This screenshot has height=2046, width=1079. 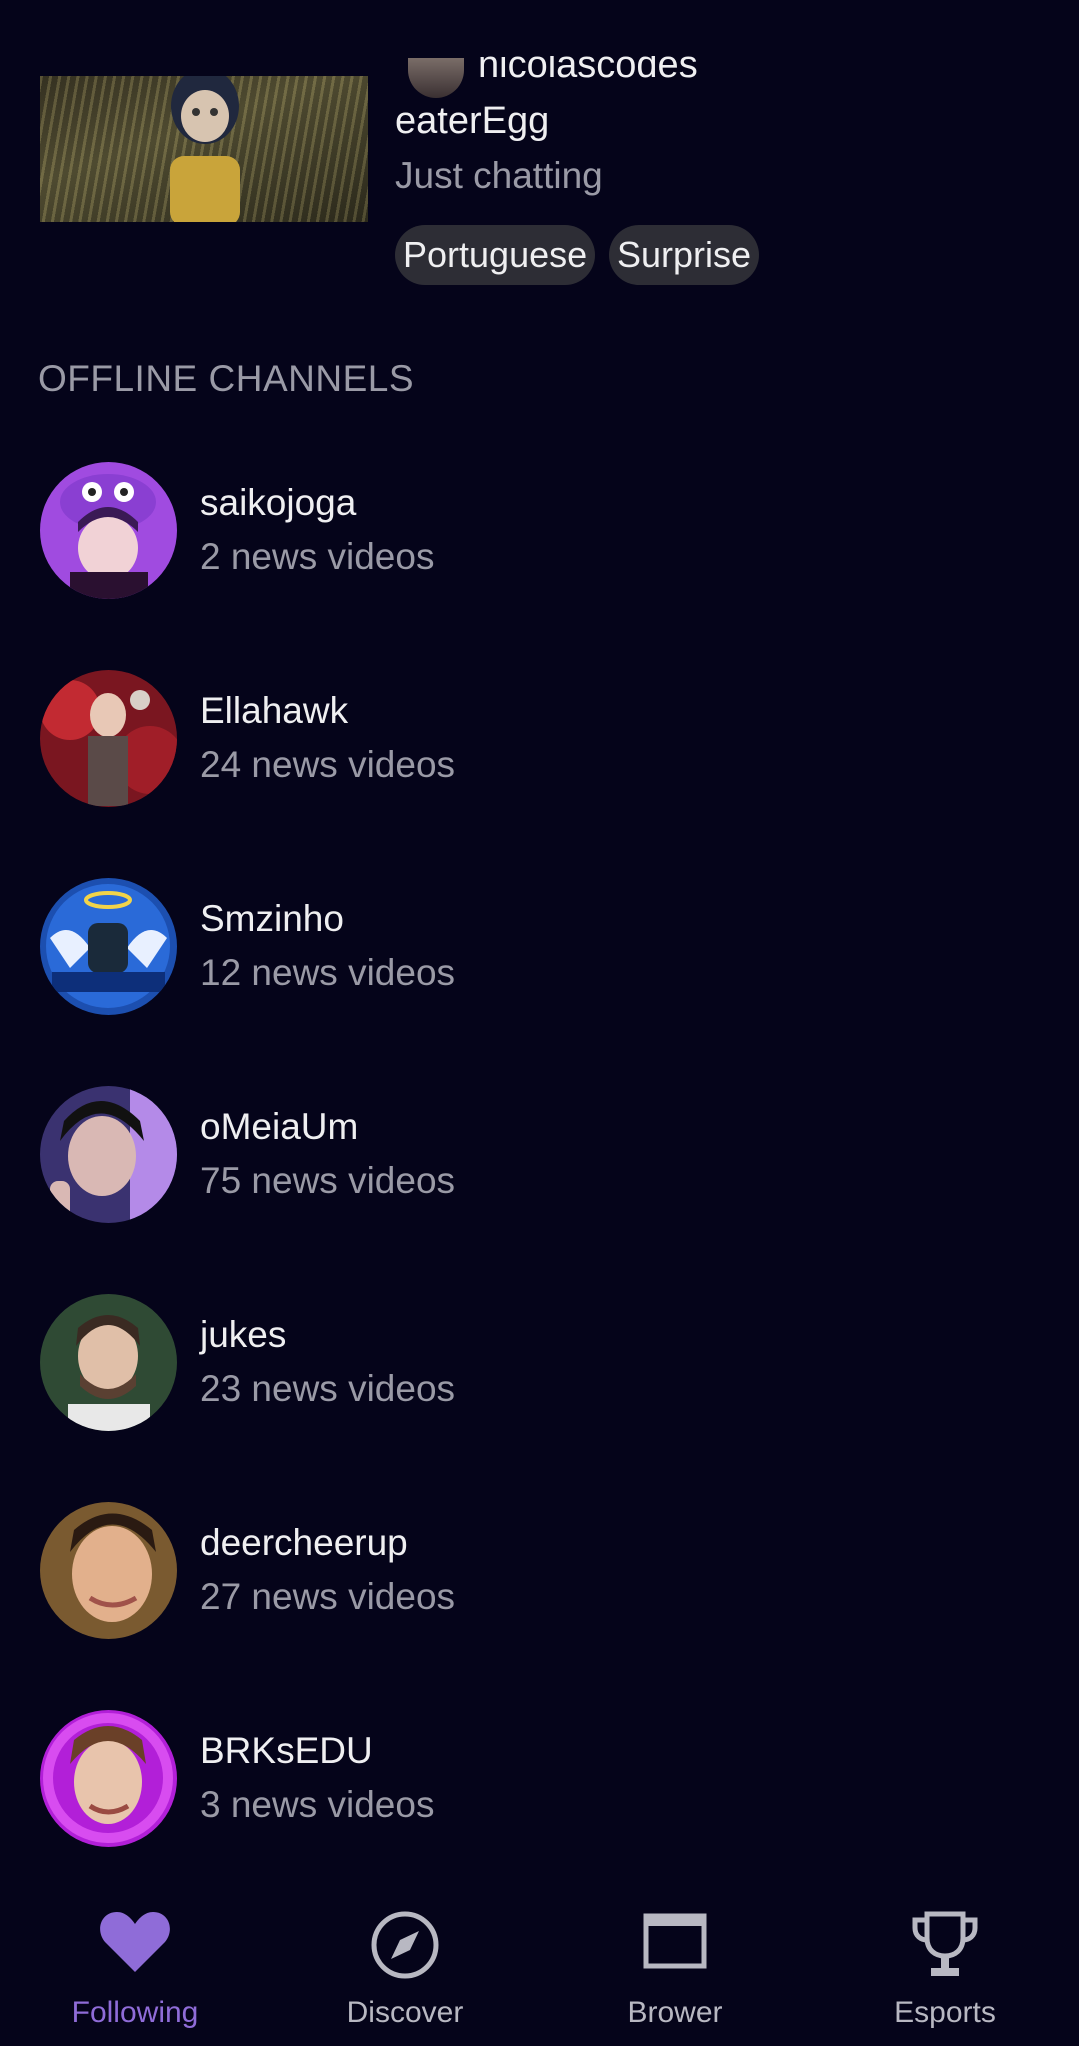 I want to click on channel-name: BRKsEDU, so click(x=286, y=1750).